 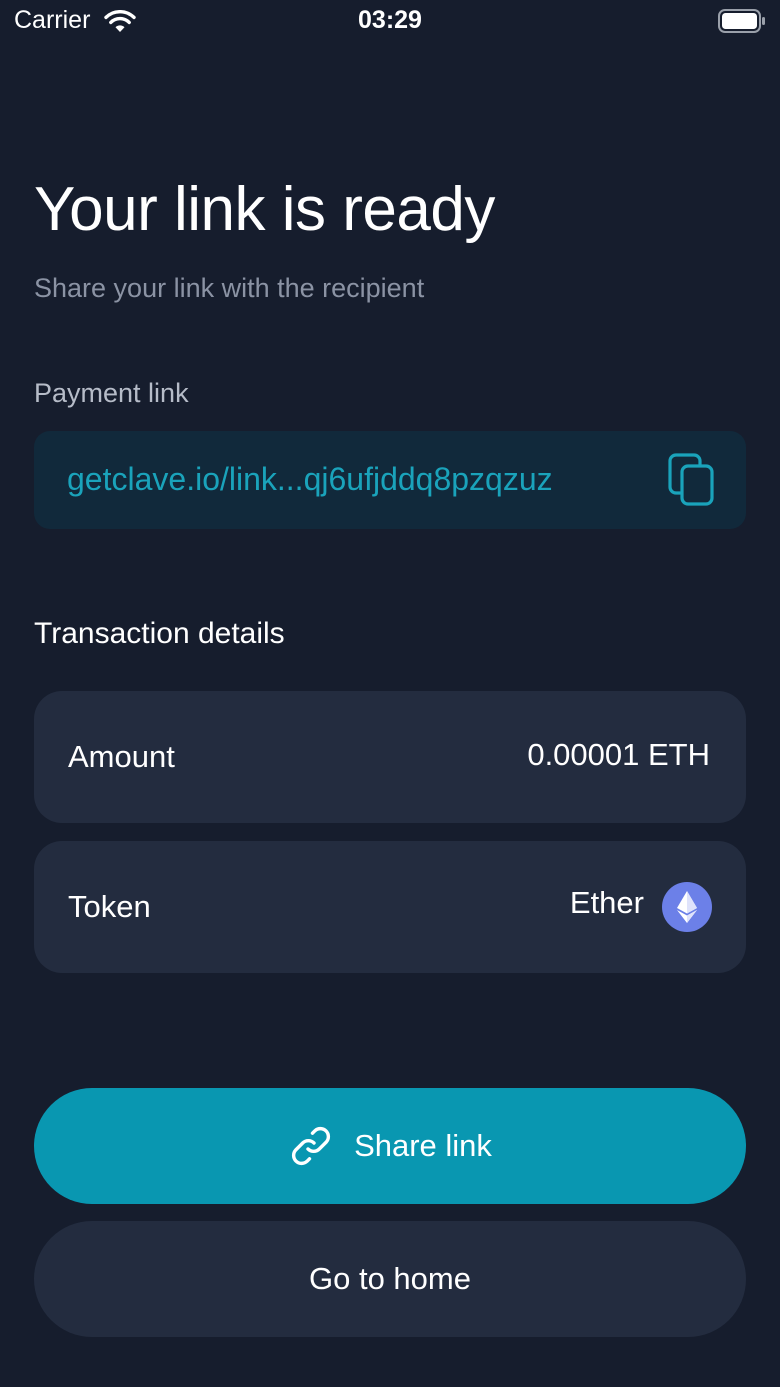 What do you see at coordinates (264, 209) in the screenshot?
I see `page-title: Your link is ready` at bounding box center [264, 209].